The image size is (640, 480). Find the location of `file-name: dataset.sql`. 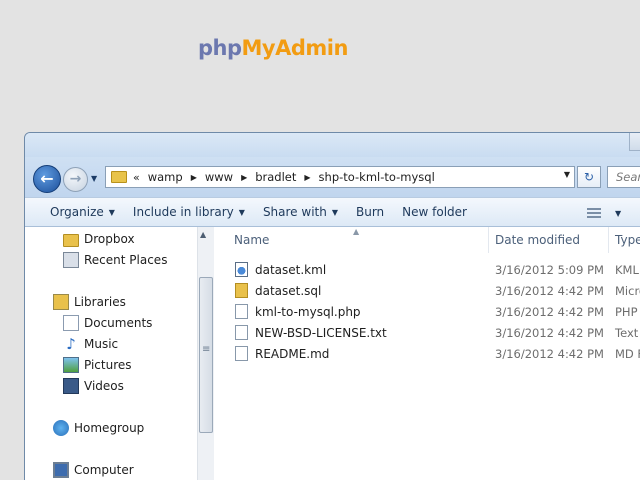

file-name: dataset.sql is located at coordinates (288, 290).